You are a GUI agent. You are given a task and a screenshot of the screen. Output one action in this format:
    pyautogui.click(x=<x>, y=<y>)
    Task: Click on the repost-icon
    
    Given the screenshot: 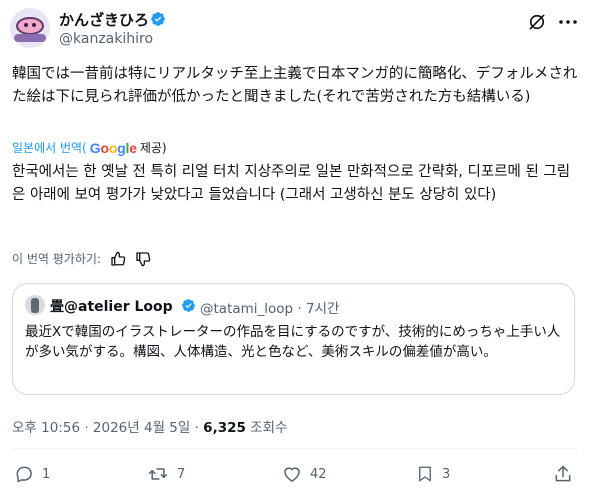 What is the action you would take?
    pyautogui.click(x=158, y=474)
    